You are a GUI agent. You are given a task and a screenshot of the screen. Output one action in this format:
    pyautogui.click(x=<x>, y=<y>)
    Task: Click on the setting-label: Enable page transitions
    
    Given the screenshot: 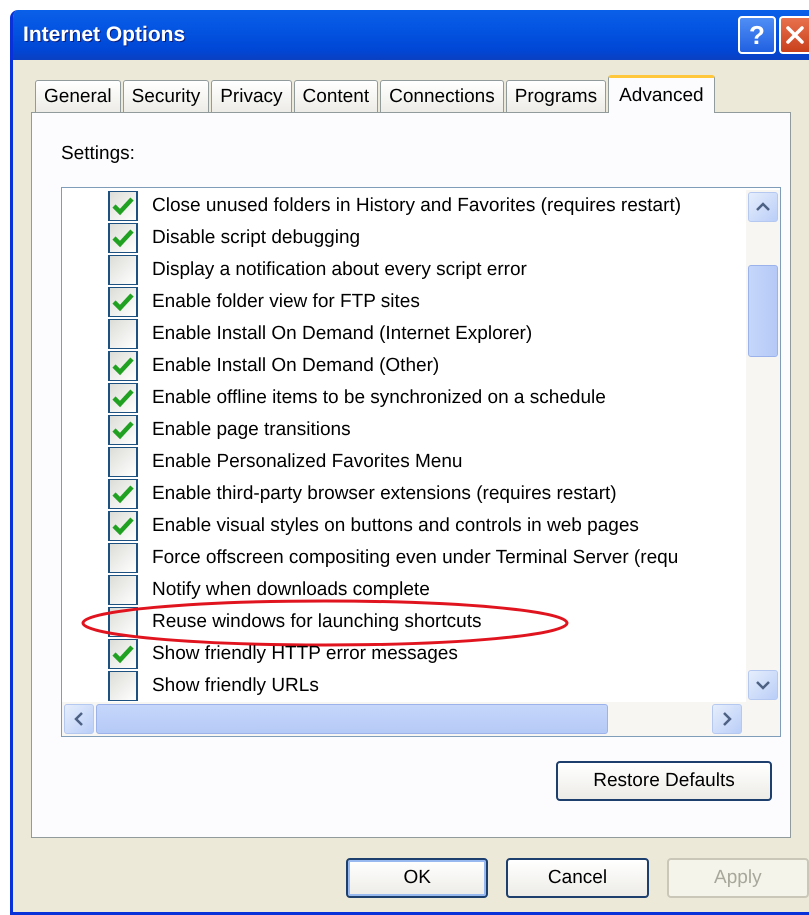 What is the action you would take?
    pyautogui.click(x=251, y=430)
    